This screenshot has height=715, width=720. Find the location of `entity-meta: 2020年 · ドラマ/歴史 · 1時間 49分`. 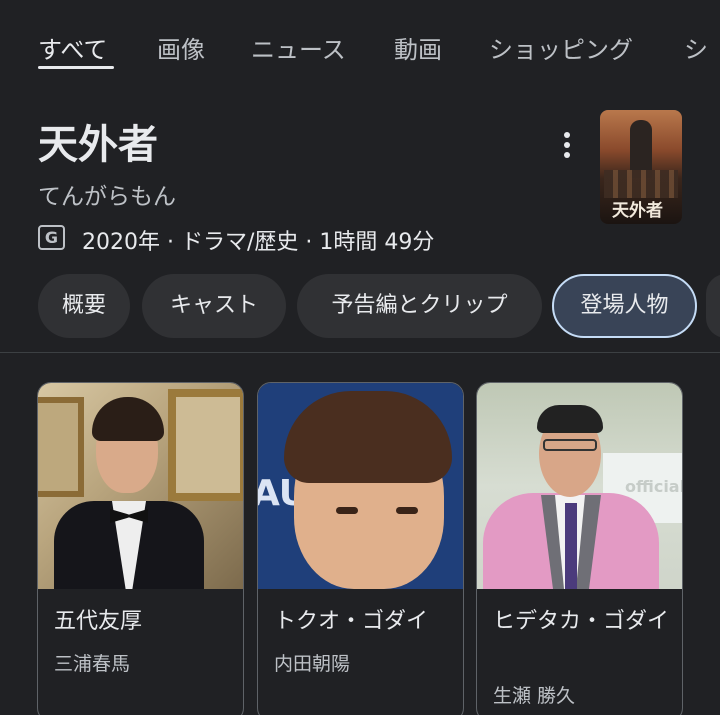

entity-meta: 2020年 · ドラマ/歴史 · 1時間 49分 is located at coordinates (258, 242).